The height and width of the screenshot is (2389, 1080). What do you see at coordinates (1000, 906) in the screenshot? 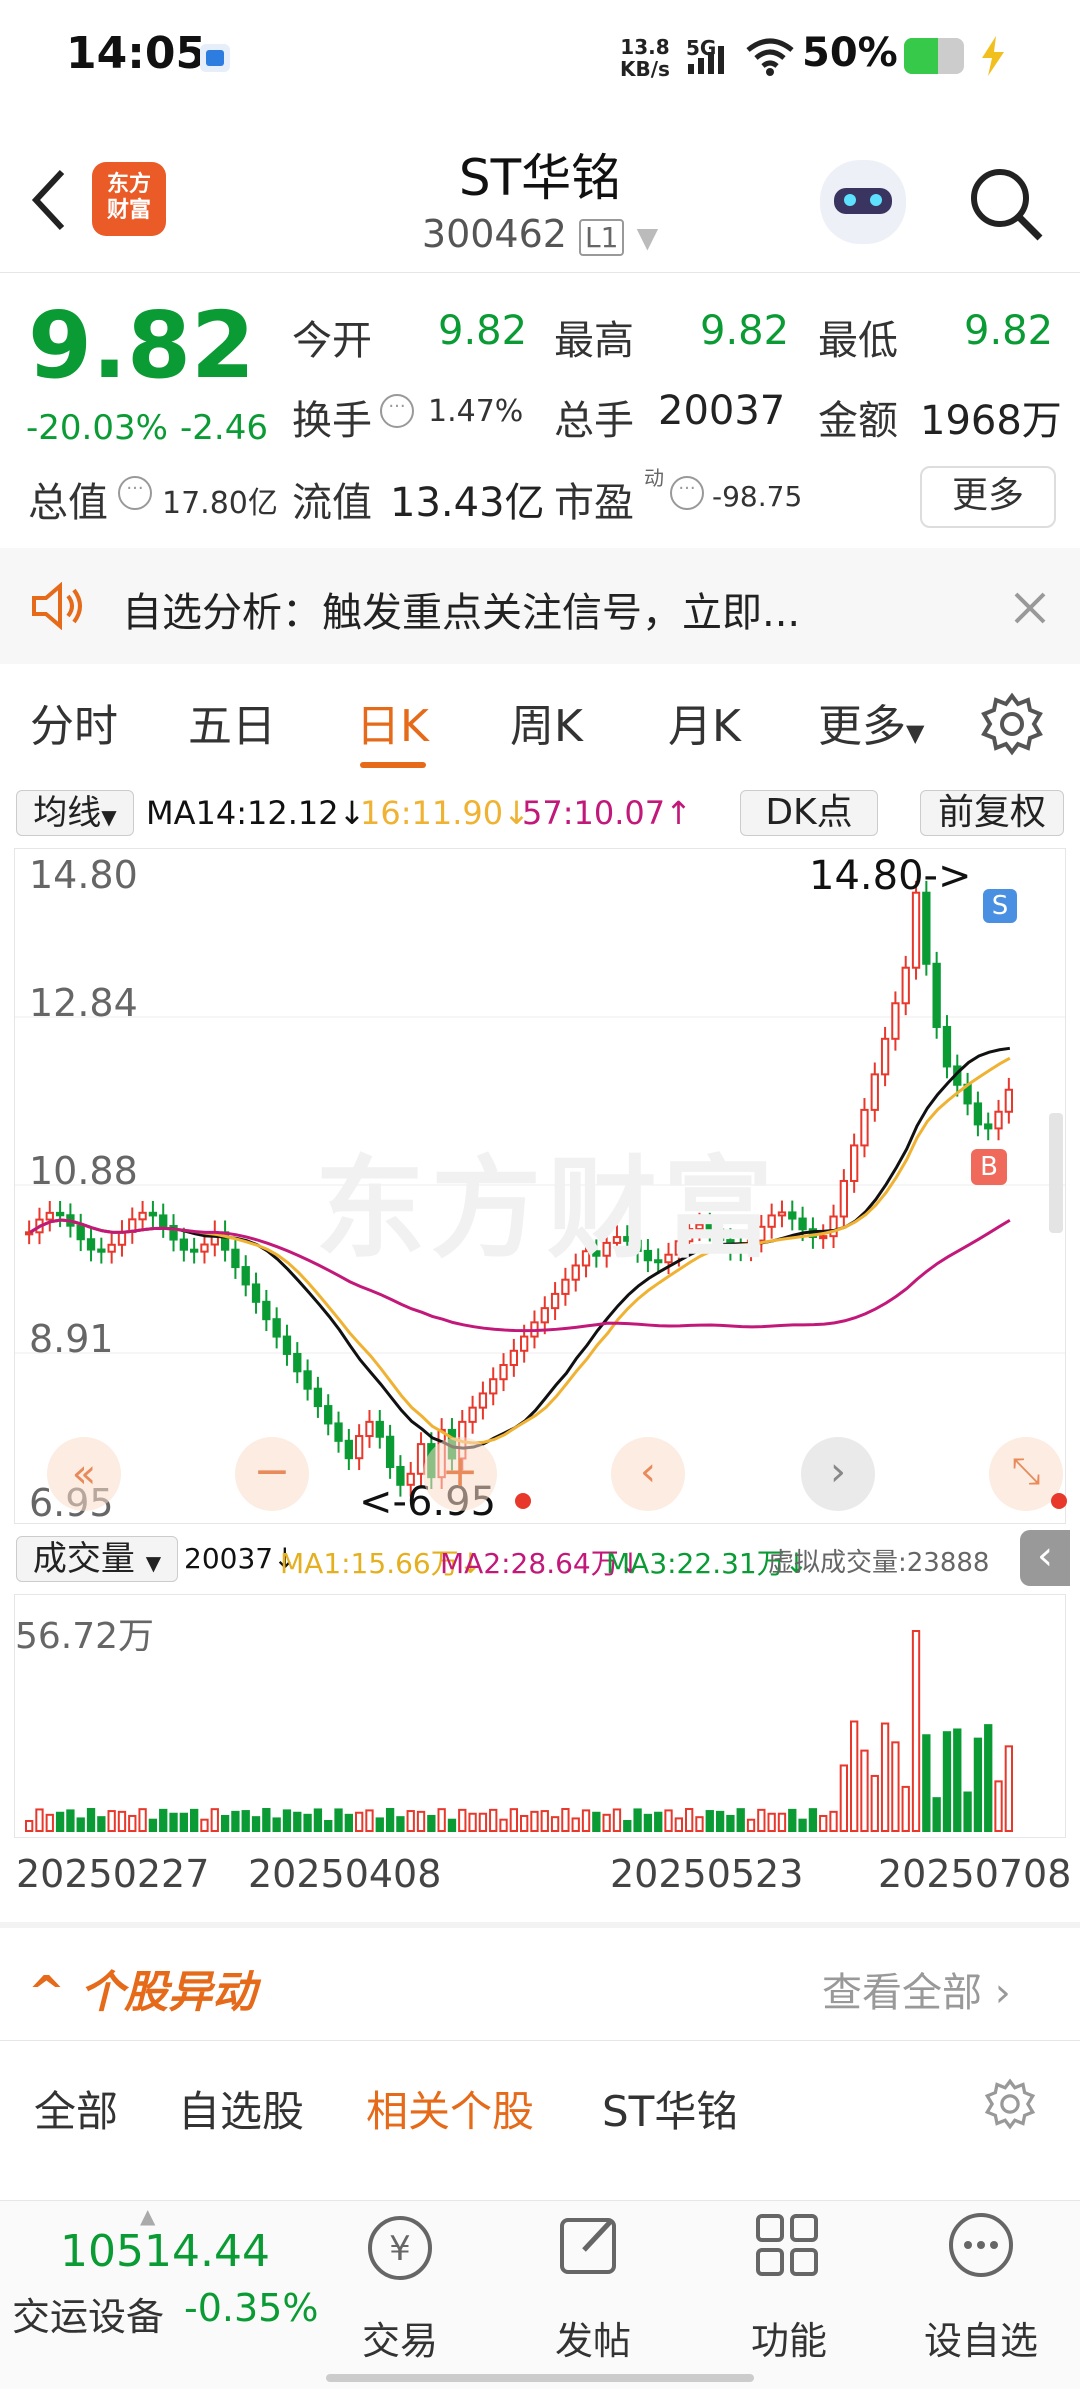
I see `sell-signal-badge: S` at bounding box center [1000, 906].